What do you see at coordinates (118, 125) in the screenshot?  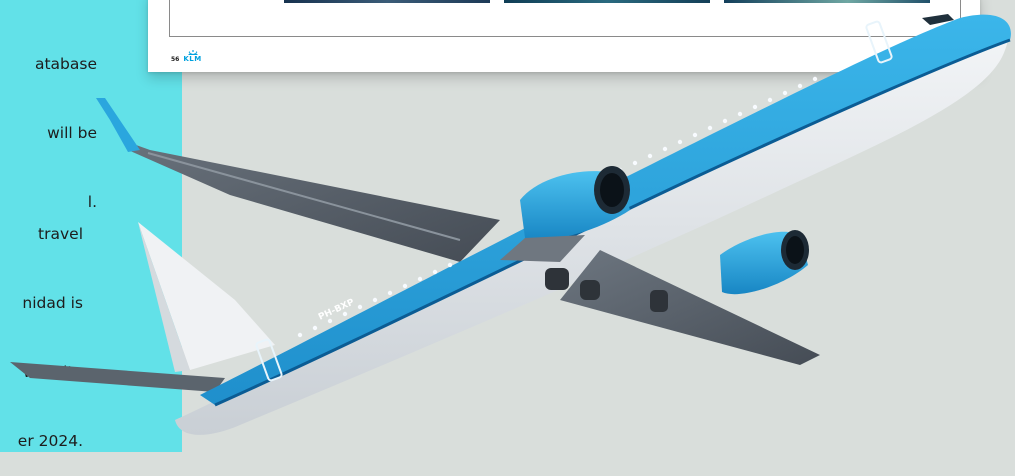 I see `left-winglet` at bounding box center [118, 125].